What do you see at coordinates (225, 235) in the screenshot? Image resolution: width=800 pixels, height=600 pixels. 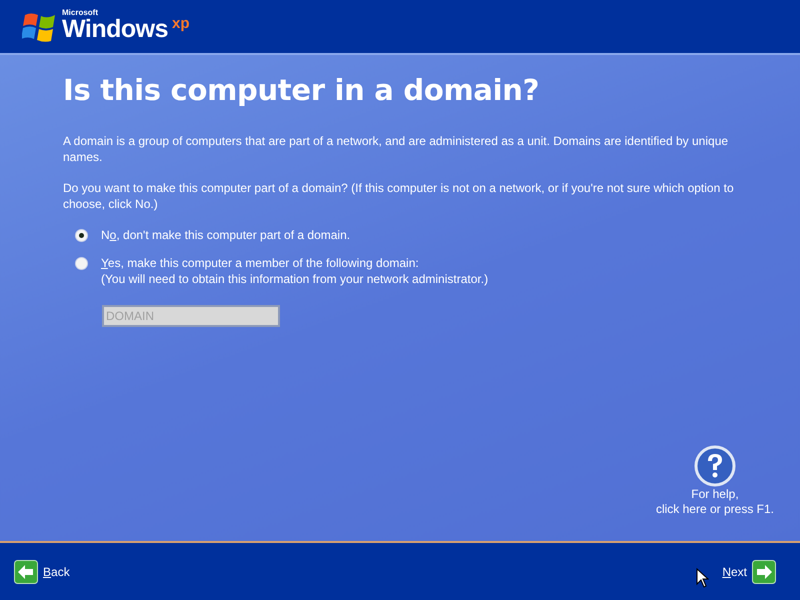 I see `radio-label: No, don't make this computer part of a domain.` at bounding box center [225, 235].